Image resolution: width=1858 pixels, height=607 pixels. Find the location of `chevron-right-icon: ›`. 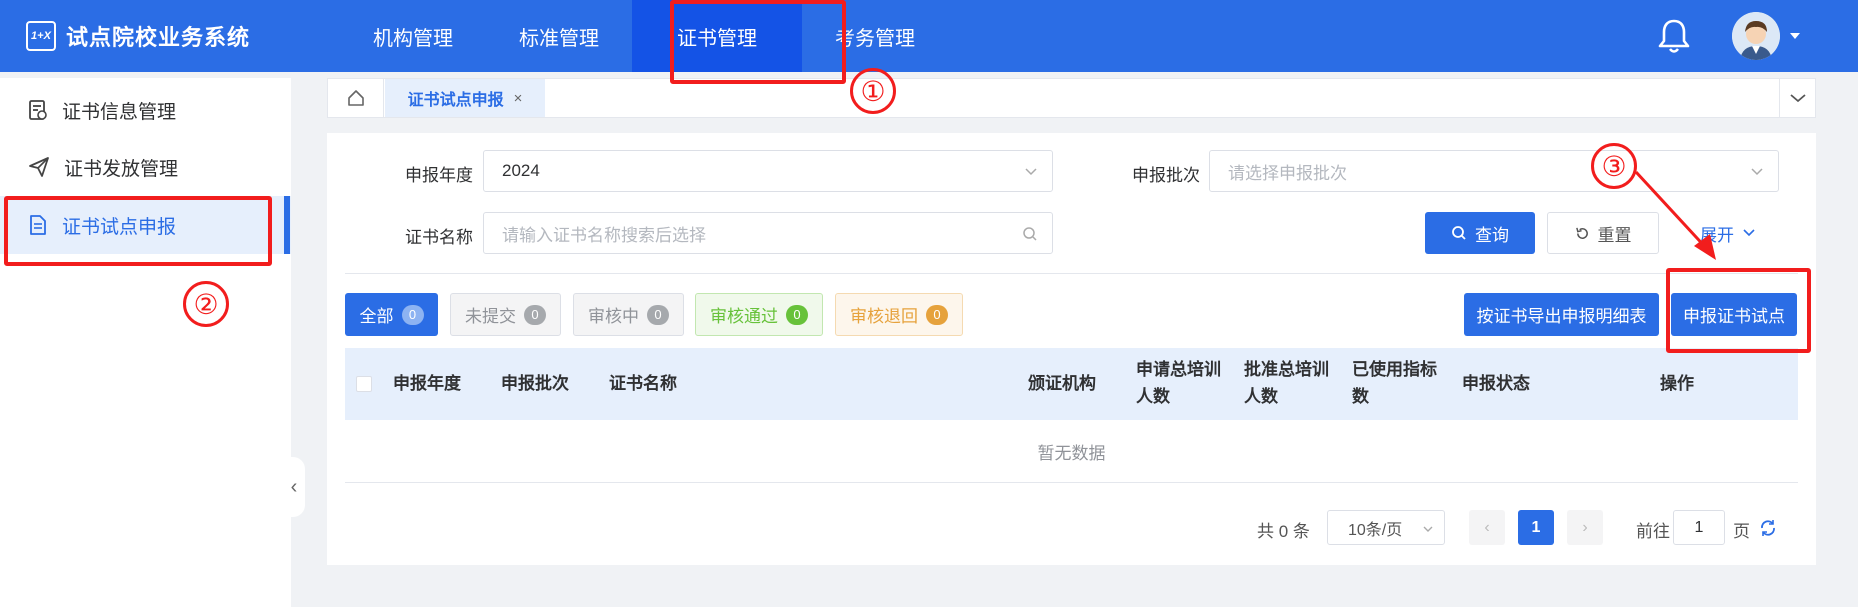

chevron-right-icon: › is located at coordinates (1585, 527).